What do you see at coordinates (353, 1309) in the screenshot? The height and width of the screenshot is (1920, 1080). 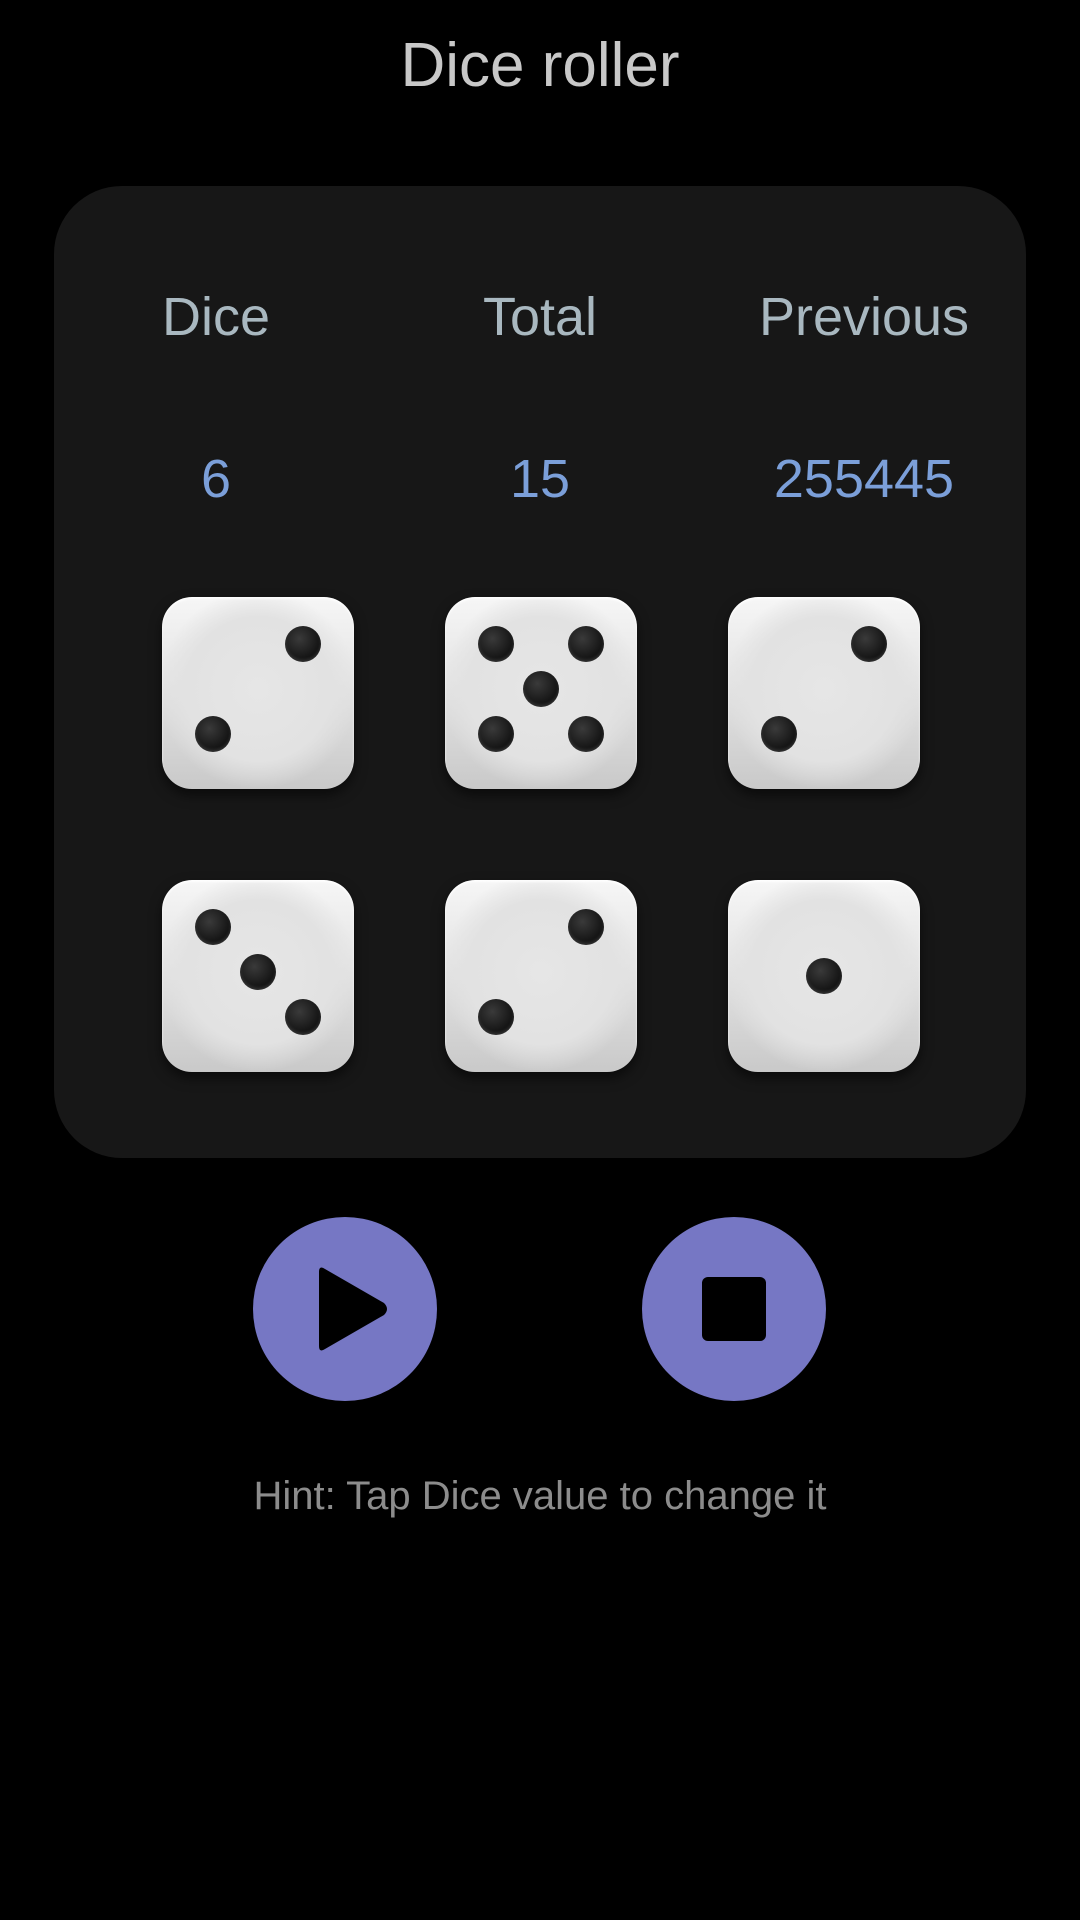 I see `play-icon` at bounding box center [353, 1309].